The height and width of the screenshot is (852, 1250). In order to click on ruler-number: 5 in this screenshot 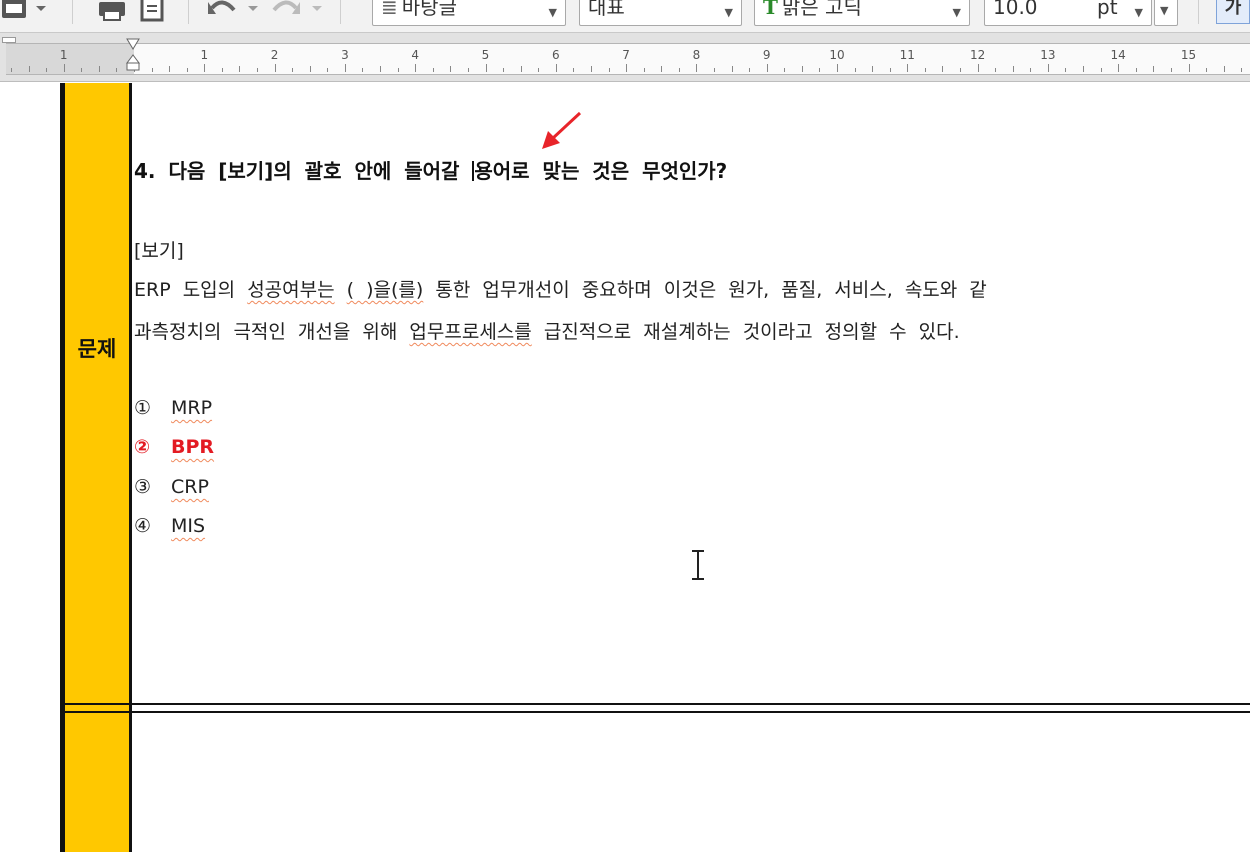, I will do `click(485, 55)`.